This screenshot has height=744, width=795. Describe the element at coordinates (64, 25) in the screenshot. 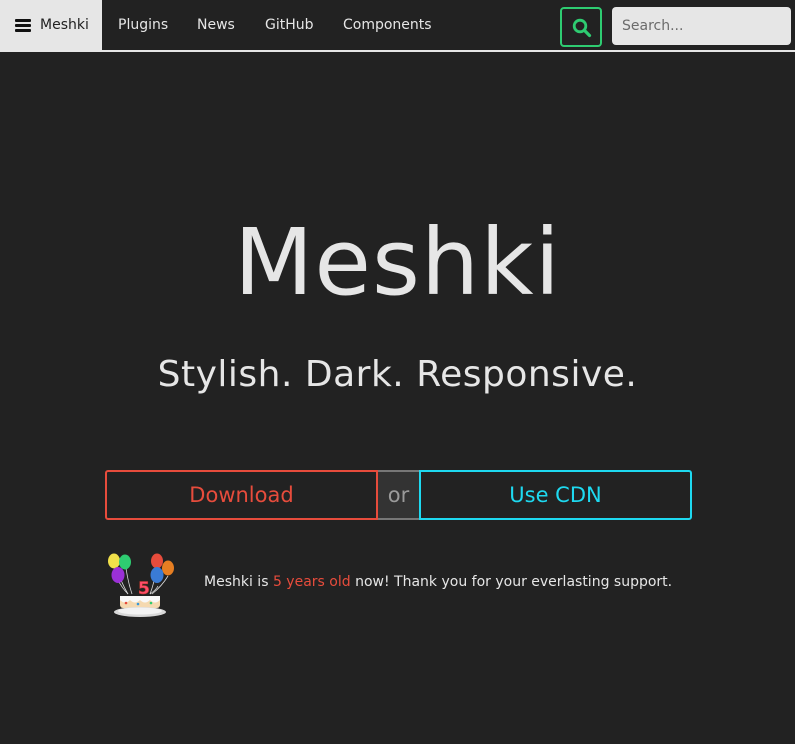

I see `brand-label: Meshki` at that location.